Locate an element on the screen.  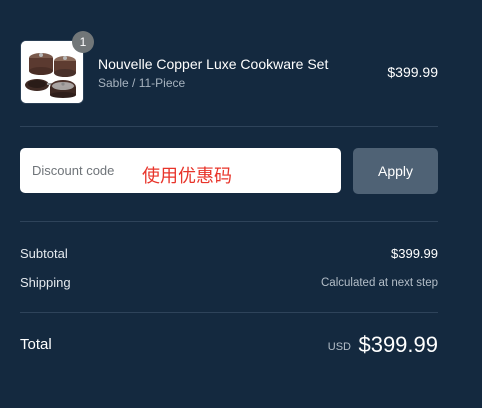
apply-discount-button: Apply is located at coordinates (395, 171).